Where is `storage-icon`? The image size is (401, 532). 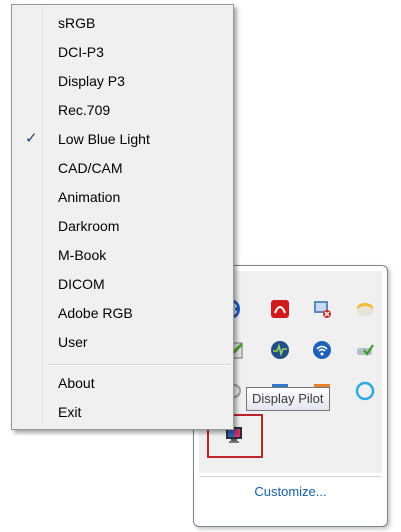
storage-icon is located at coordinates (365, 309).